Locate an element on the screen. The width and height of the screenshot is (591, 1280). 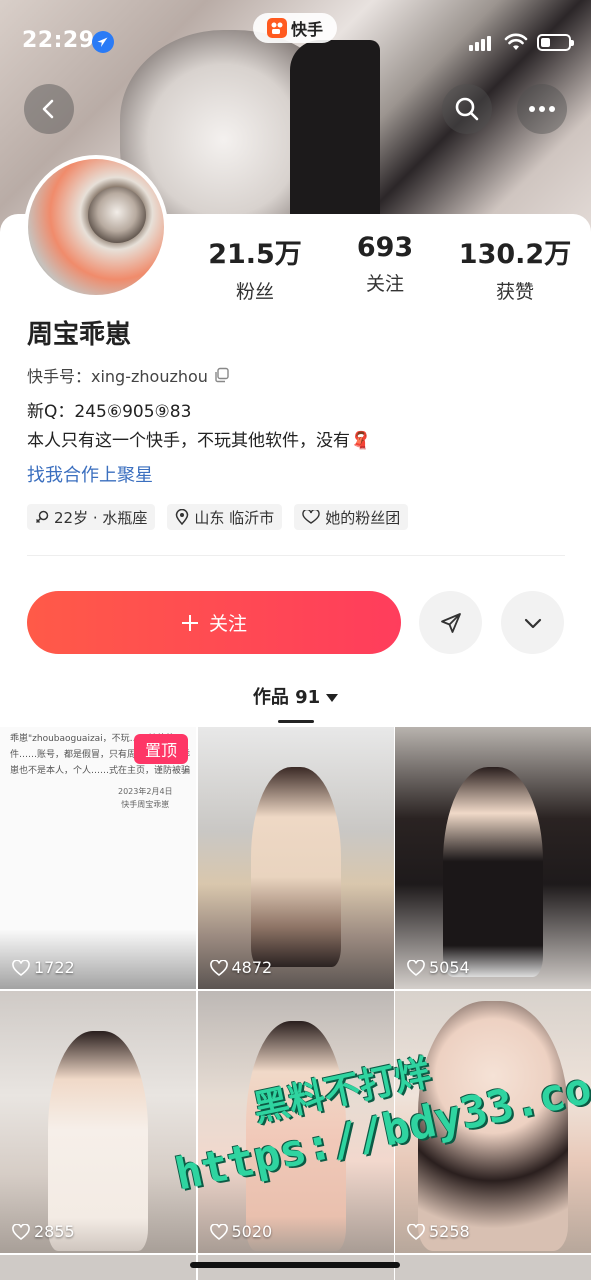
following-label: 关注 is located at coordinates (384, 284).